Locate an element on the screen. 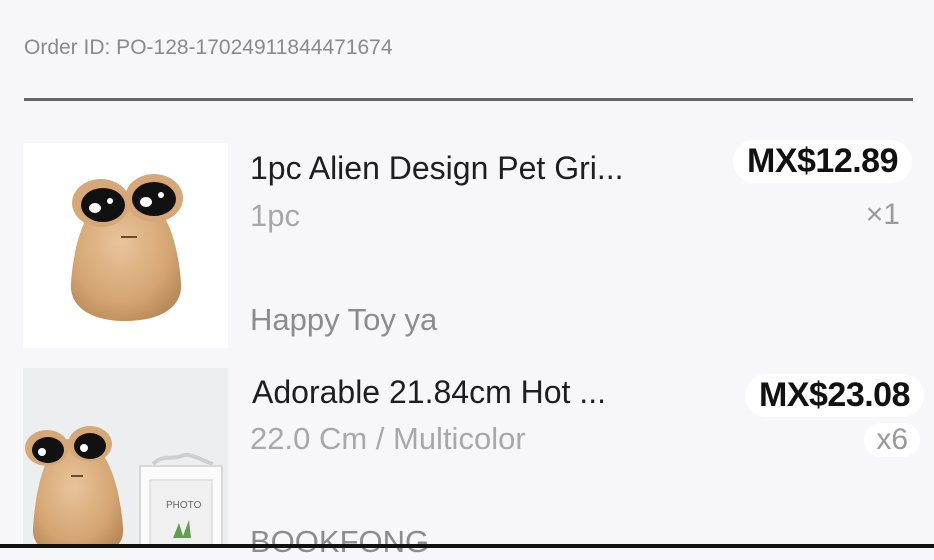  product-image: PHOTO is located at coordinates (125, 458).